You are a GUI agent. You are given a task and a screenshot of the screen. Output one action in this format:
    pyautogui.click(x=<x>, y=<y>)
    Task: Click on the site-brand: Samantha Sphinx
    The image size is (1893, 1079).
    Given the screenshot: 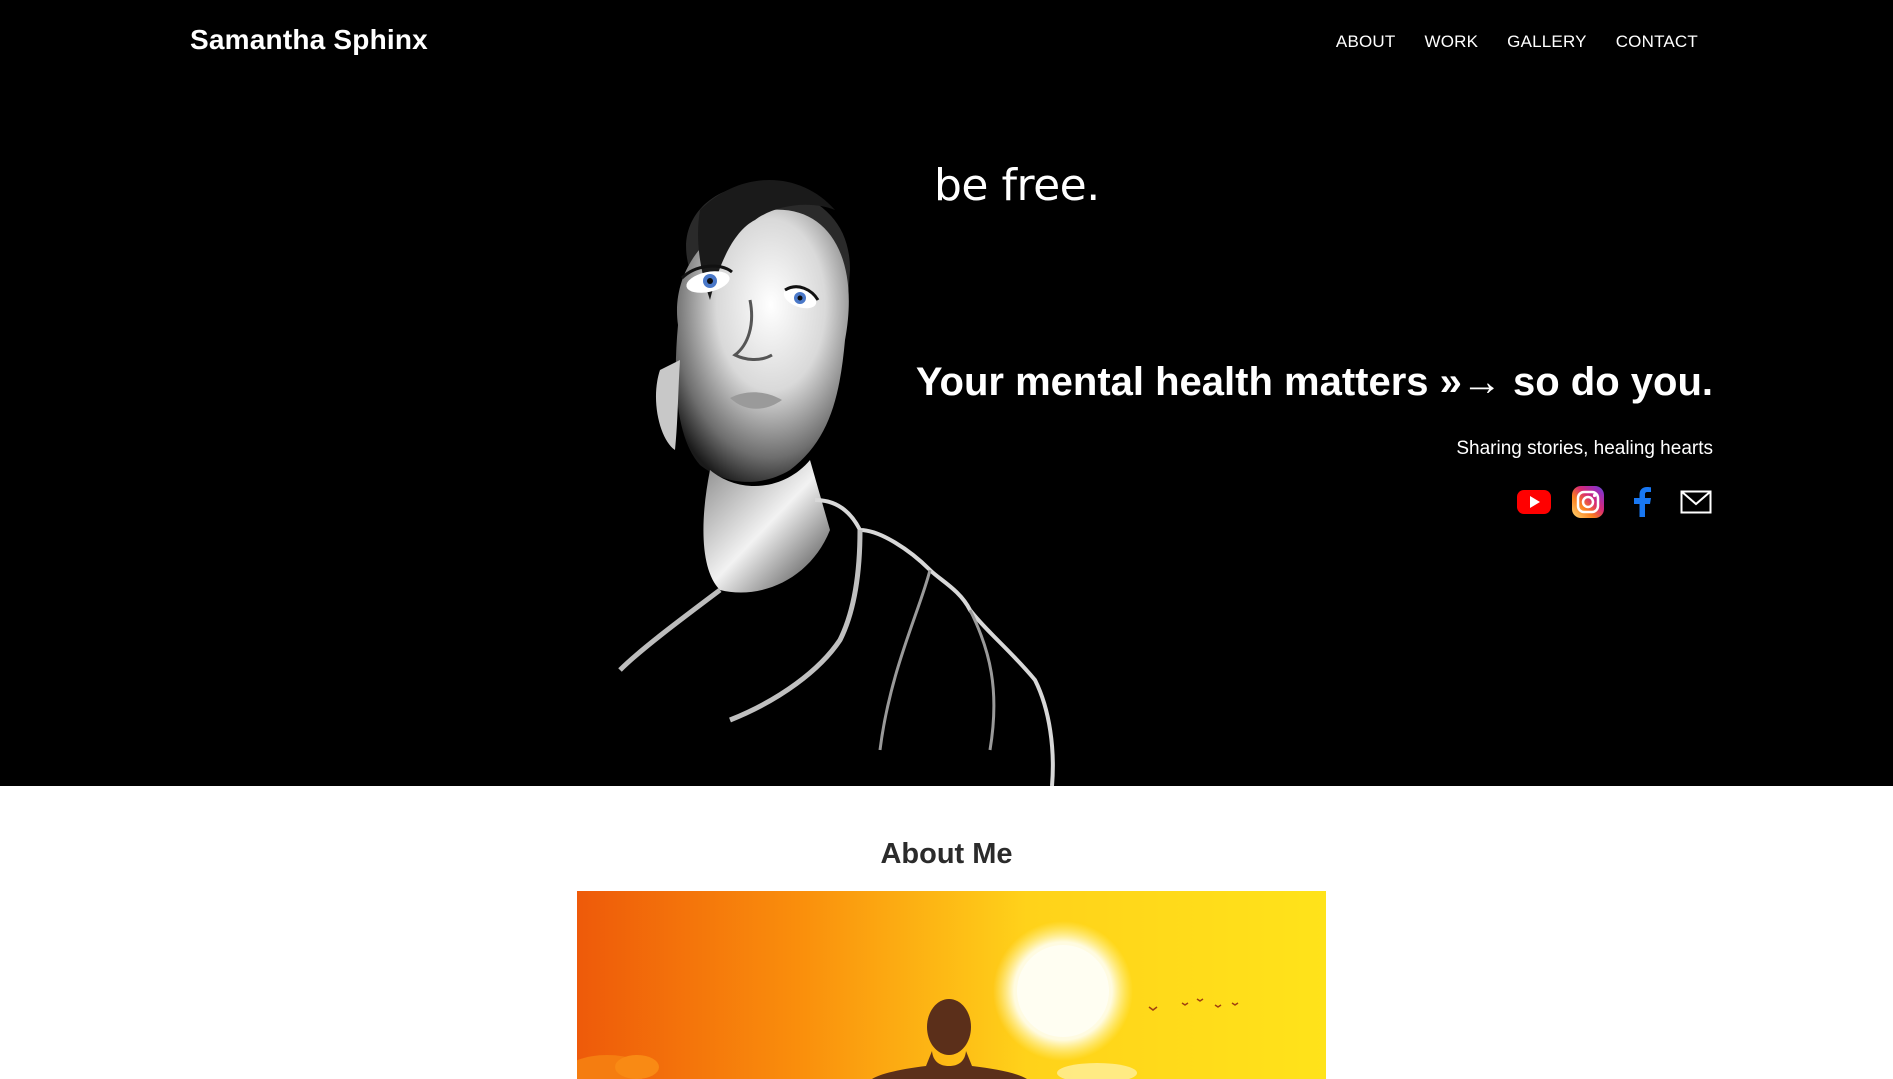 What is the action you would take?
    pyautogui.click(x=309, y=40)
    